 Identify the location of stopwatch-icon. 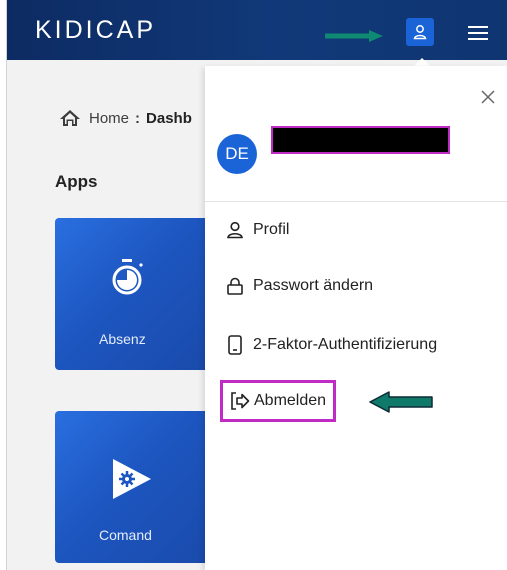
(127, 277).